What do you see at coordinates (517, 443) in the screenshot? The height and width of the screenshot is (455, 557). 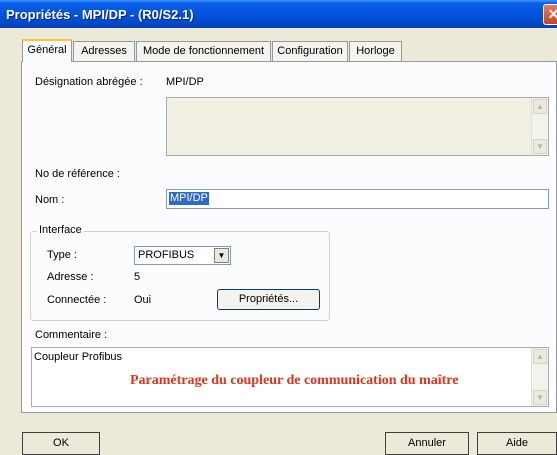 I see `help-button: Aide` at bounding box center [517, 443].